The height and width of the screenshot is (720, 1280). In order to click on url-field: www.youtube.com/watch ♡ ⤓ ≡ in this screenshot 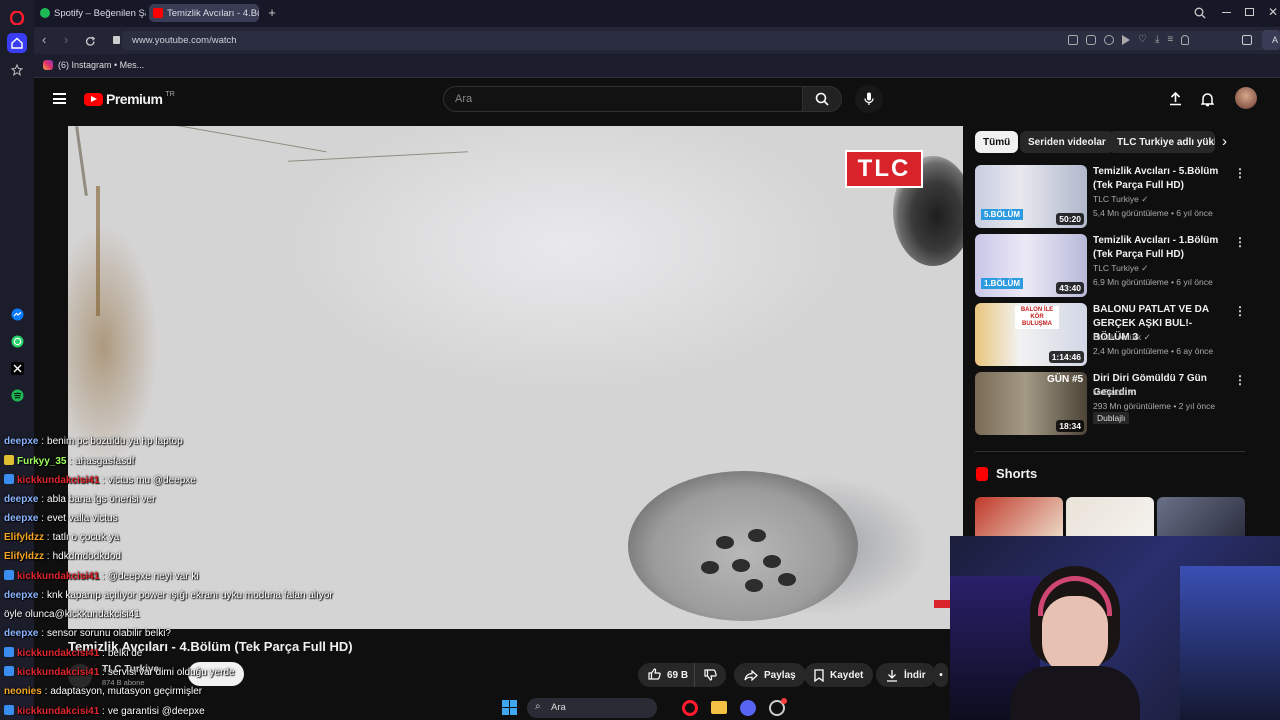, I will do `click(696, 40)`.